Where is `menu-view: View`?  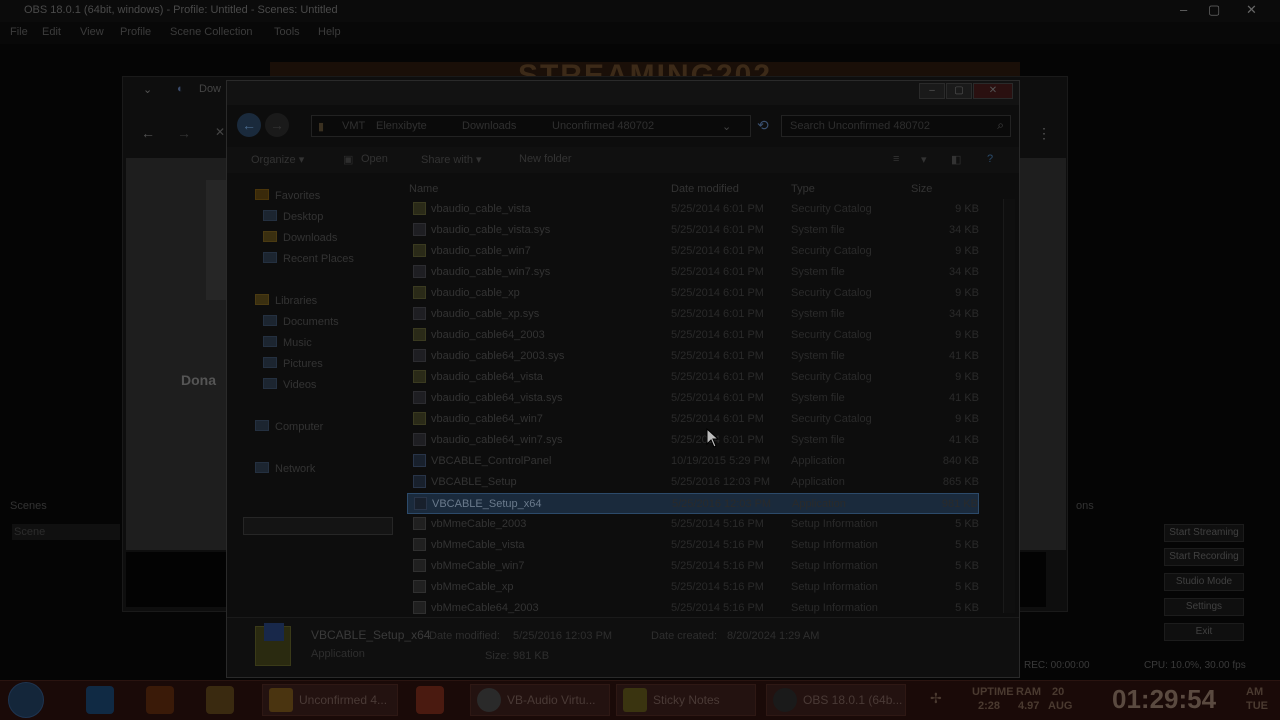 menu-view: View is located at coordinates (92, 32).